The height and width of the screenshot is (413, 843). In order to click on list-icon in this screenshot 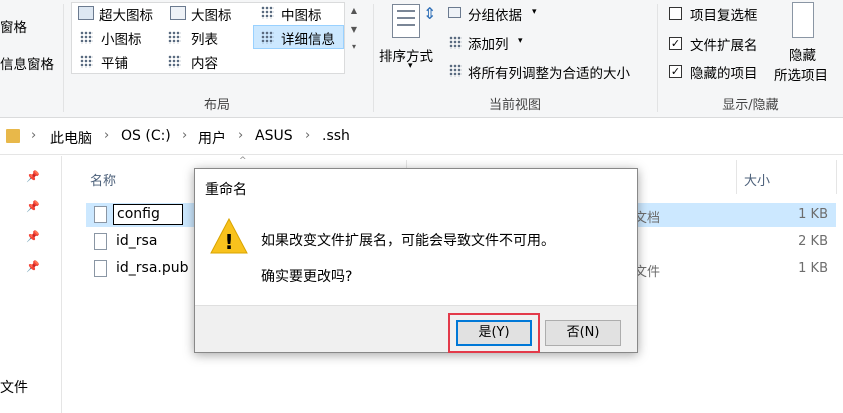, I will do `click(174, 37)`.